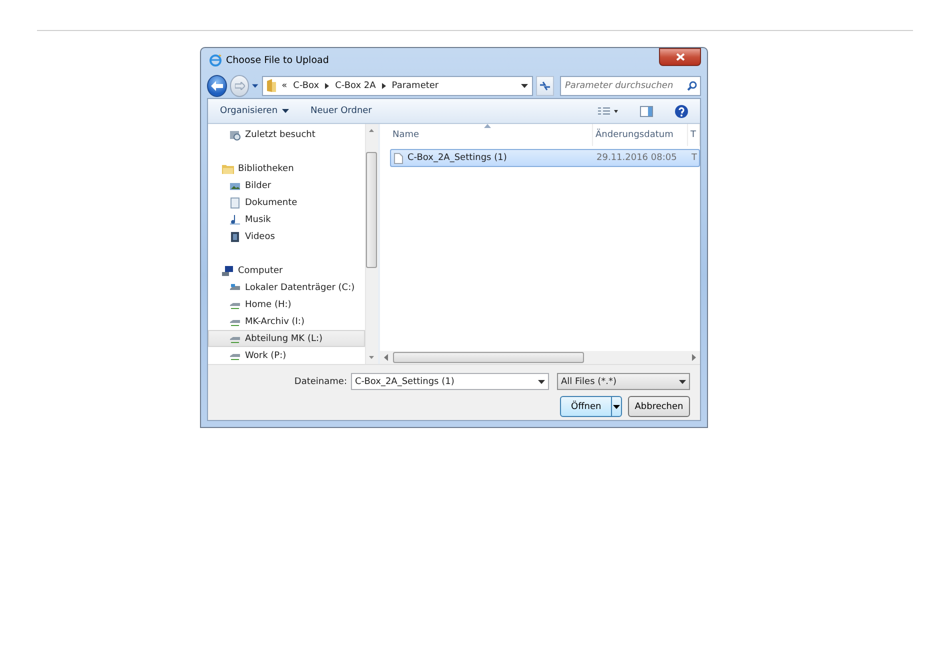  Describe the element at coordinates (287, 185) in the screenshot. I see `navigation-item: Bilder` at that location.